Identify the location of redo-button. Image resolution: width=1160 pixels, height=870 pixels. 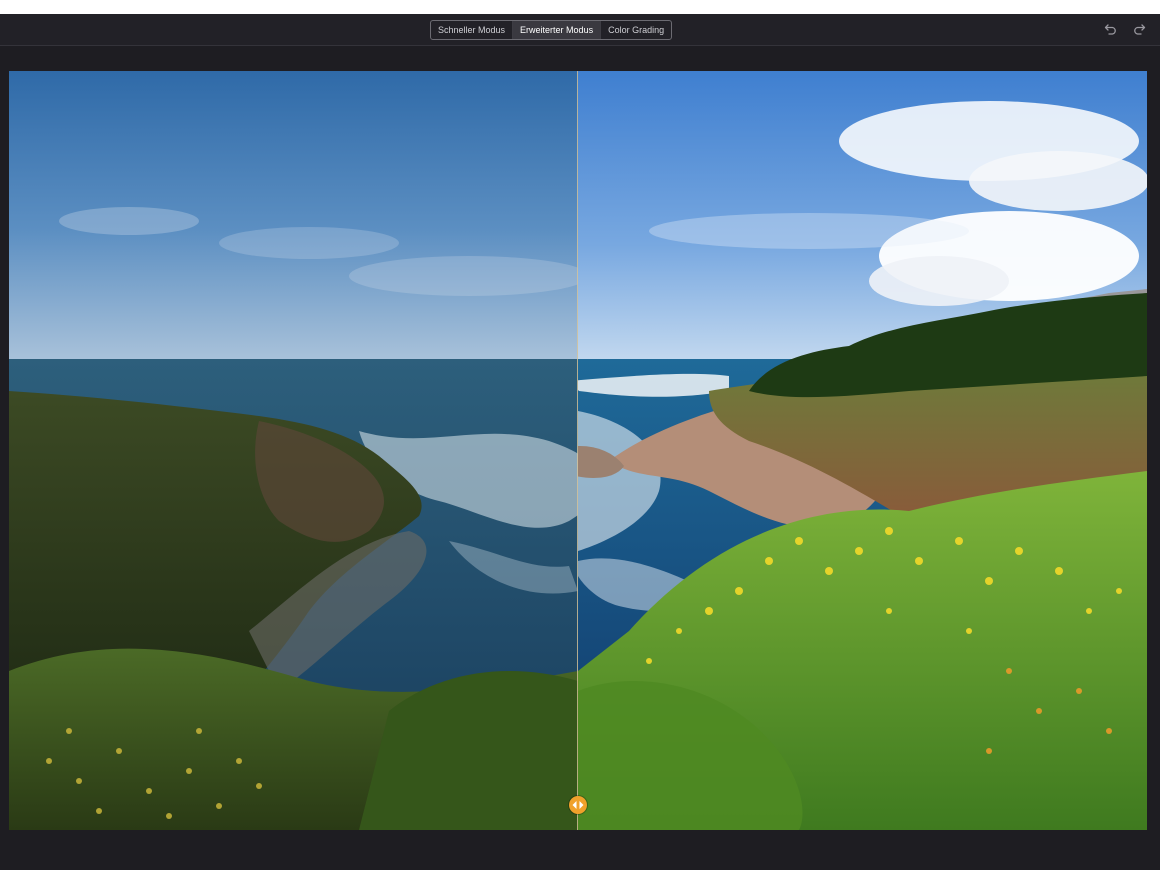
(1139, 29).